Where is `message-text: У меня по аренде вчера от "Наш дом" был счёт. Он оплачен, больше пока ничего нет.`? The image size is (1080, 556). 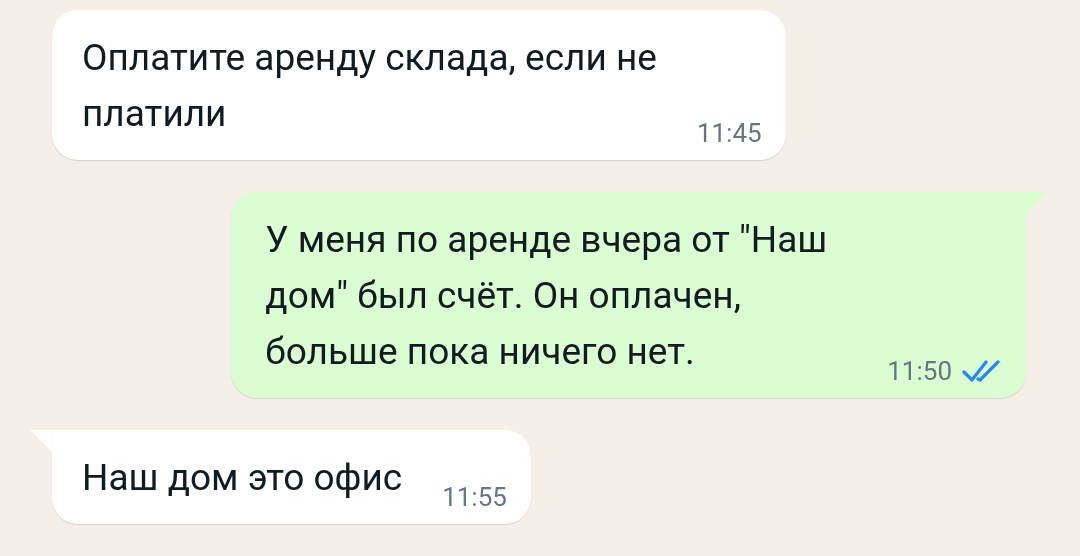
message-text: У меня по аренде вчера от "Наш дом" был счёт. Он оплачен, больше пока ничего нет. is located at coordinates (546, 296).